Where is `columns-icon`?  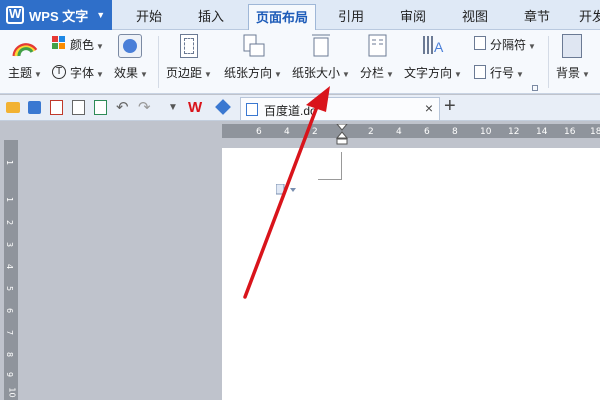 columns-icon is located at coordinates (378, 46).